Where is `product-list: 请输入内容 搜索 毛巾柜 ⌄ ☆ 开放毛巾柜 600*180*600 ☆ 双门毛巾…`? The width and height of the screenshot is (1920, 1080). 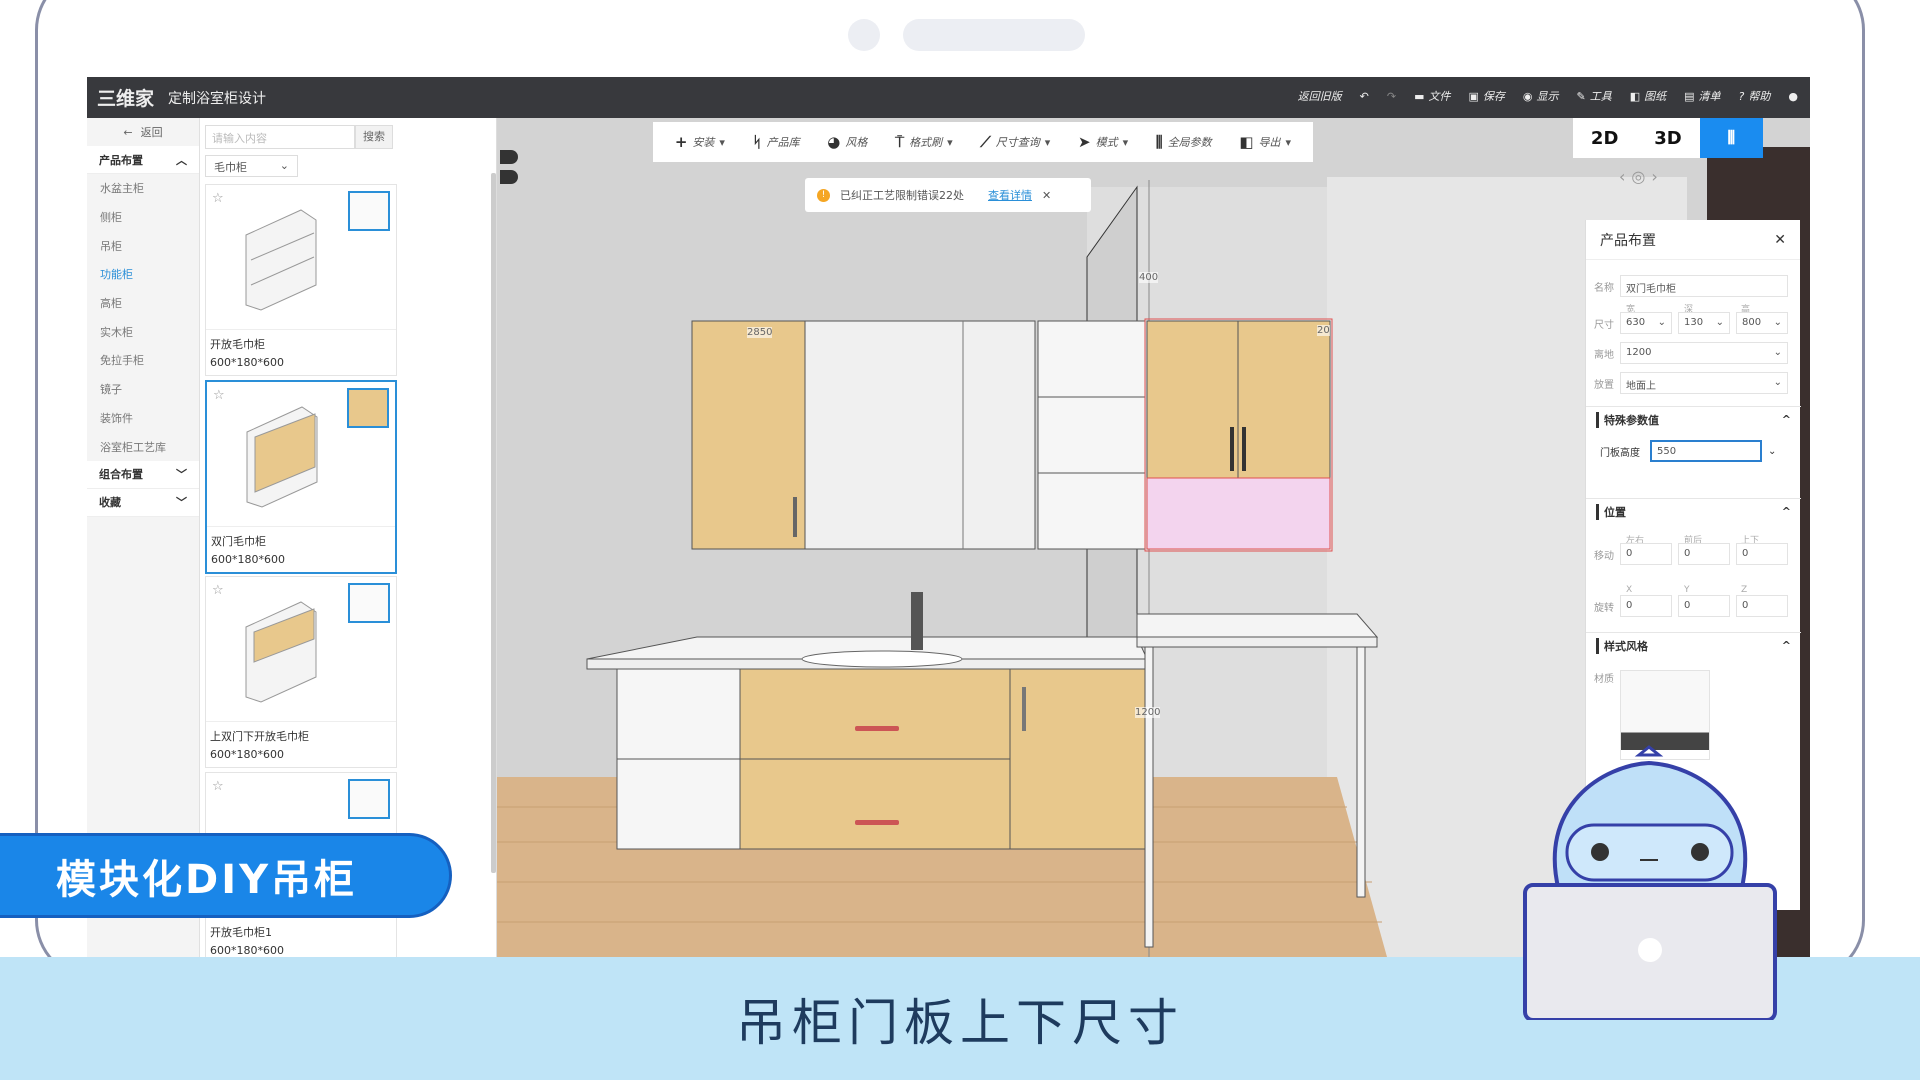 product-list: 请输入内容 搜索 毛巾柜 ⌄ ☆ 开放毛巾柜 600*180*600 ☆ 双门毛巾… is located at coordinates (348, 537).